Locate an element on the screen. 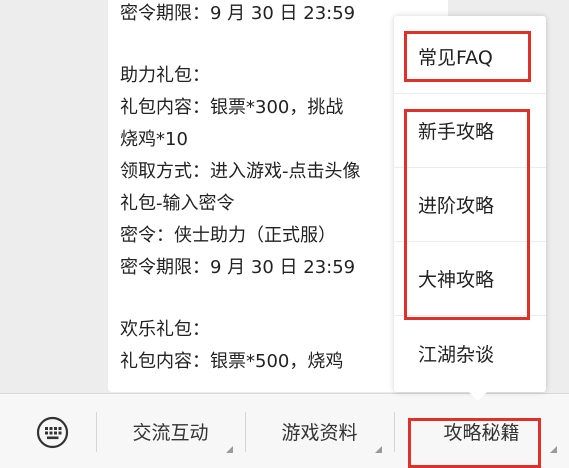  menu-gonglue-miji: 攻略秘籍 is located at coordinates (481, 431).